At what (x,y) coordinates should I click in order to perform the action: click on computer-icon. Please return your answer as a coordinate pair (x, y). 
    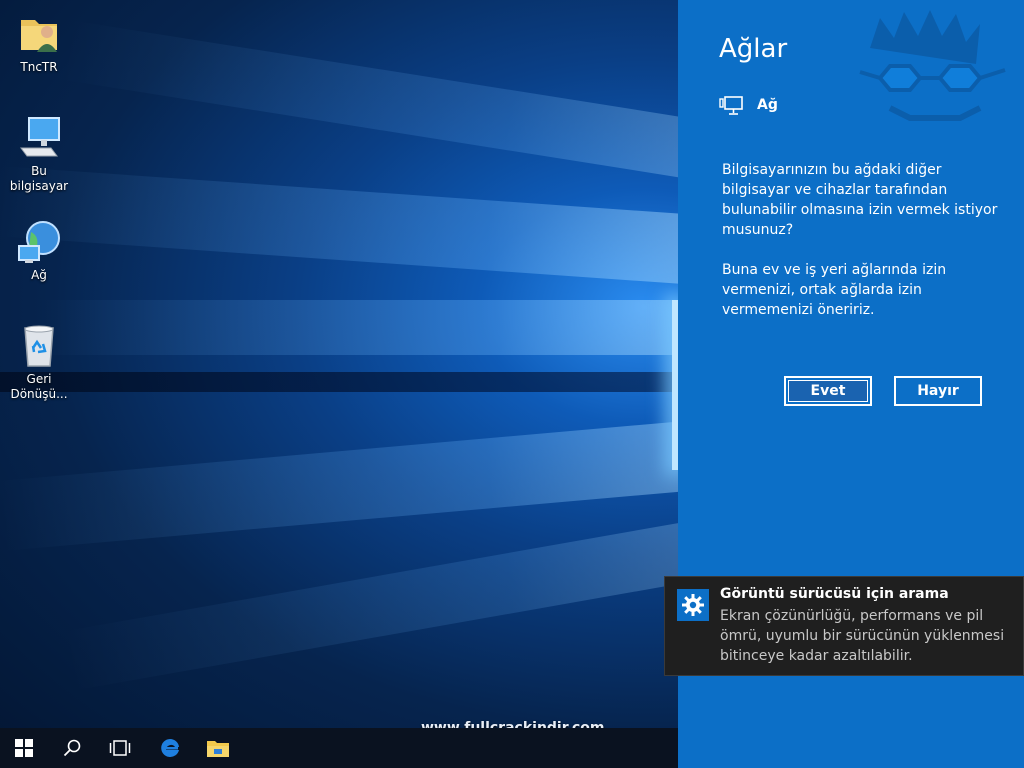
    Looking at the image, I should click on (39, 138).